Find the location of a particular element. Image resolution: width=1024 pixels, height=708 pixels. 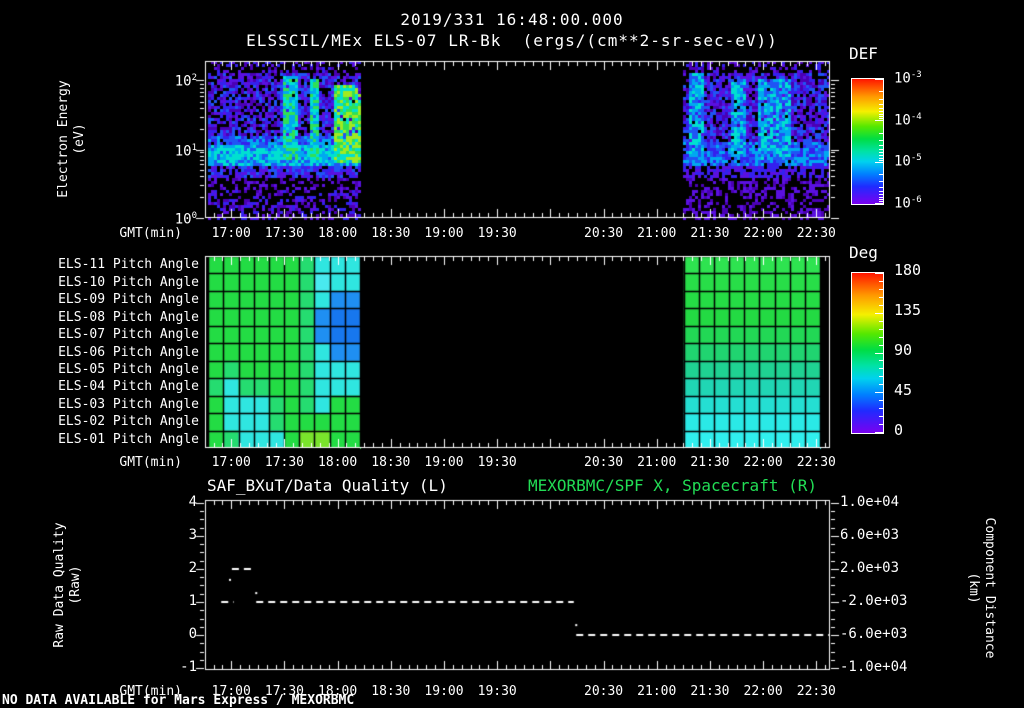

distance-tick-label: 6.0e+03 is located at coordinates (870, 535).